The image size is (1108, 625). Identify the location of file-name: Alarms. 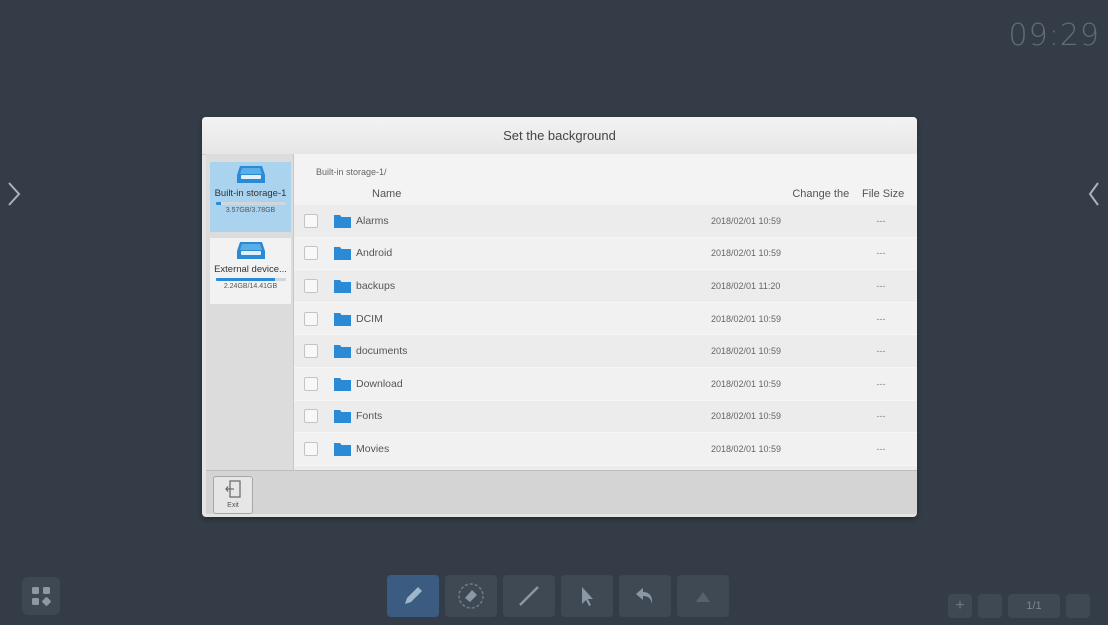
(372, 220).